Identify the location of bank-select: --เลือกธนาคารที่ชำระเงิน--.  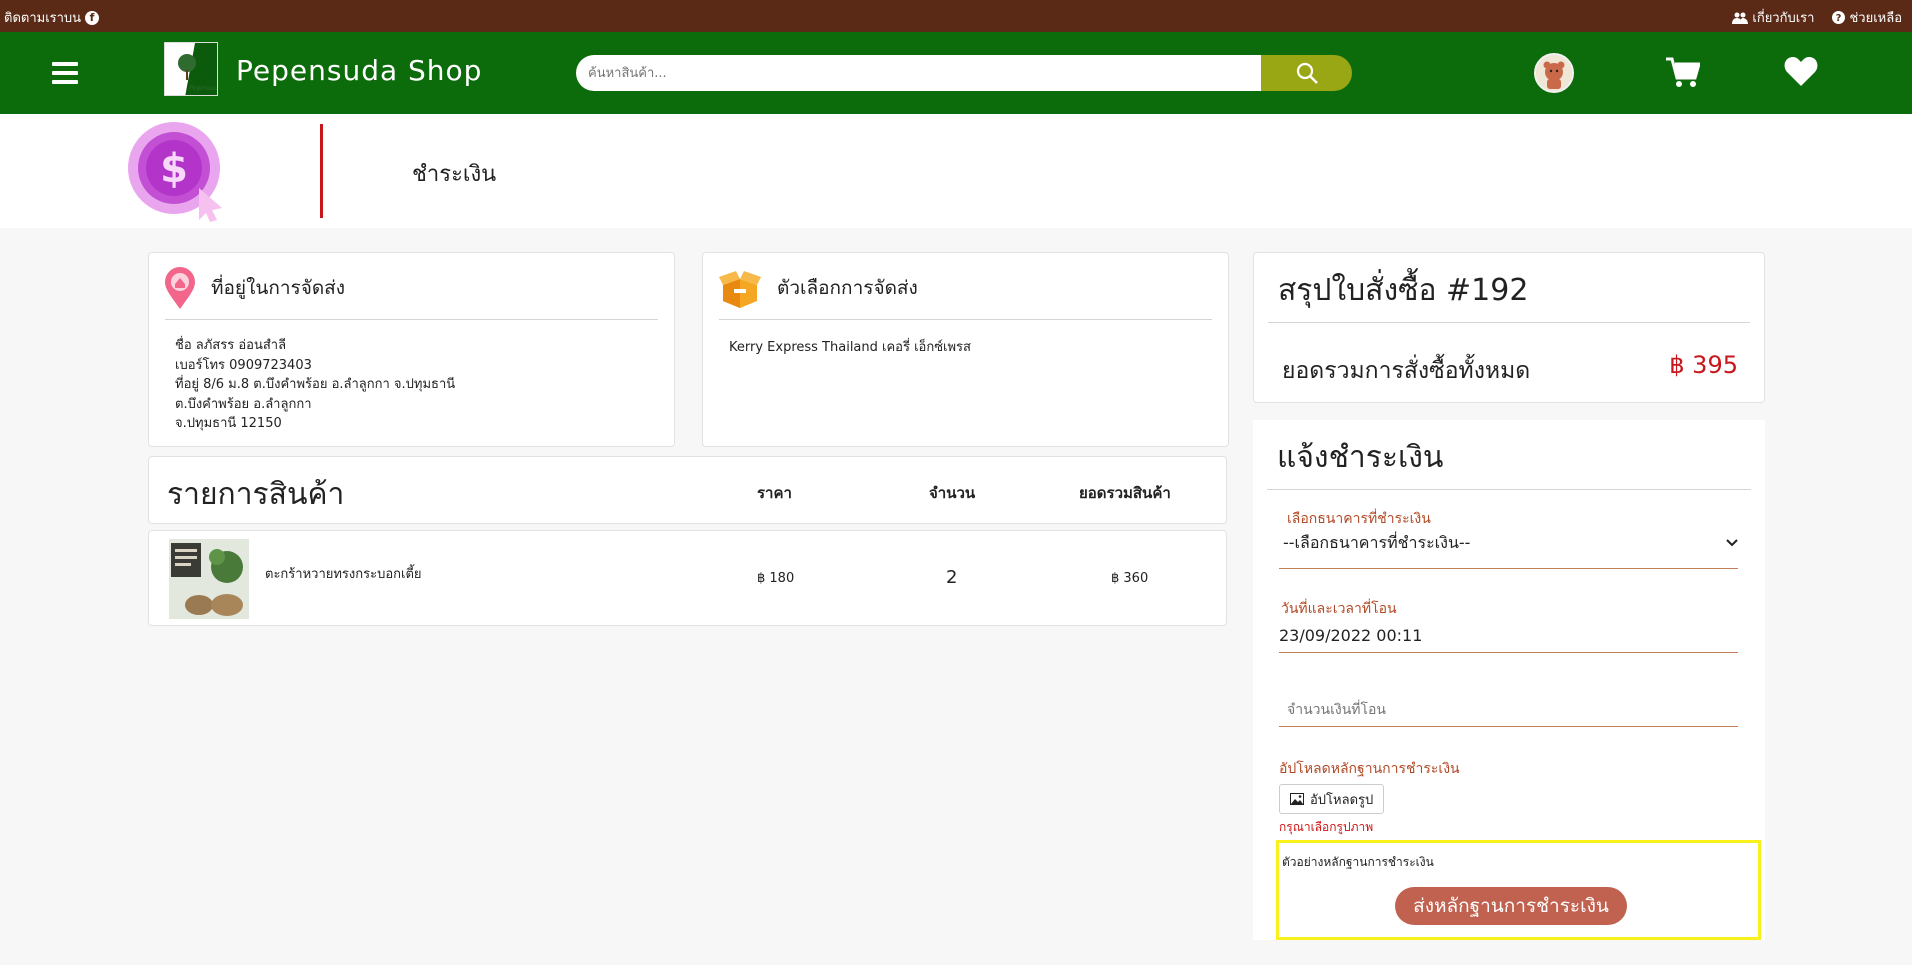
(1508, 543).